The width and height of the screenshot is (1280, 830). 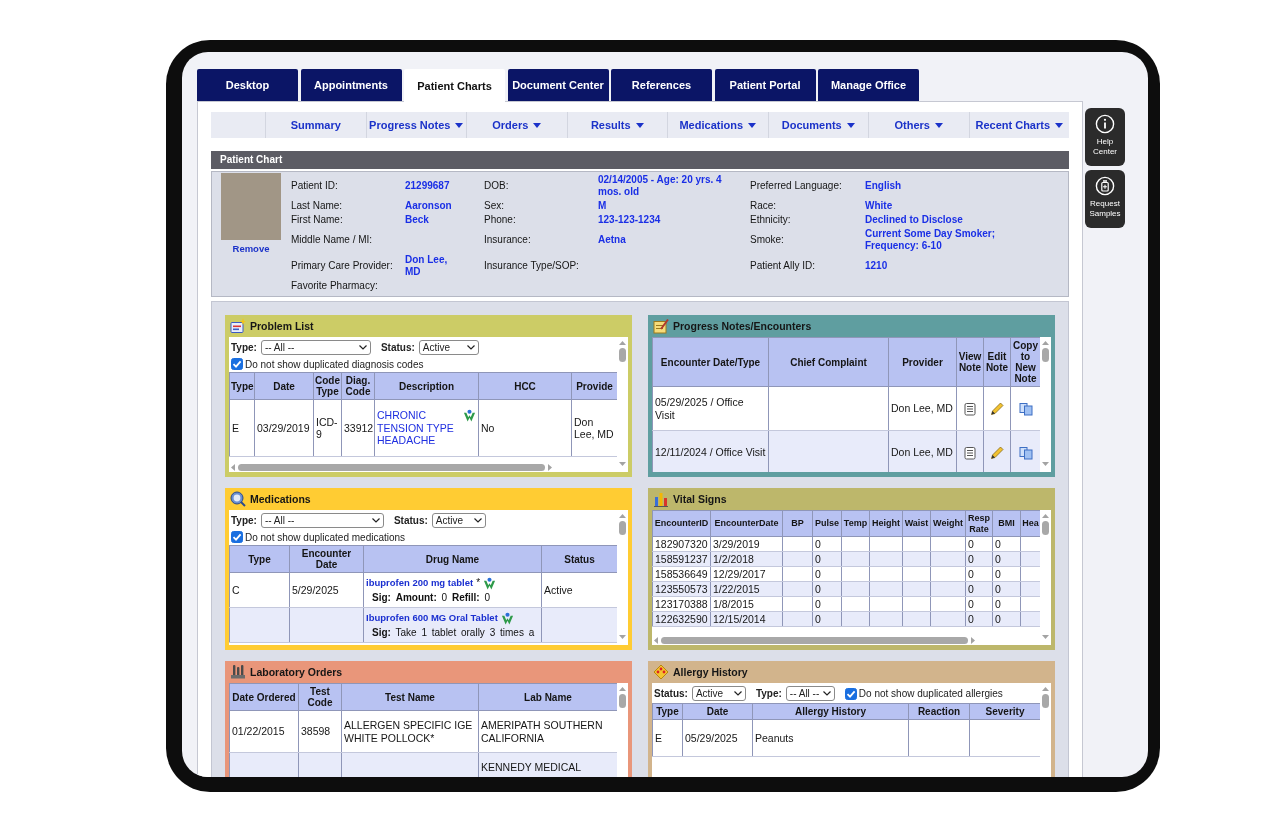 What do you see at coordinates (478, 583) in the screenshot?
I see `footnote-mark: *` at bounding box center [478, 583].